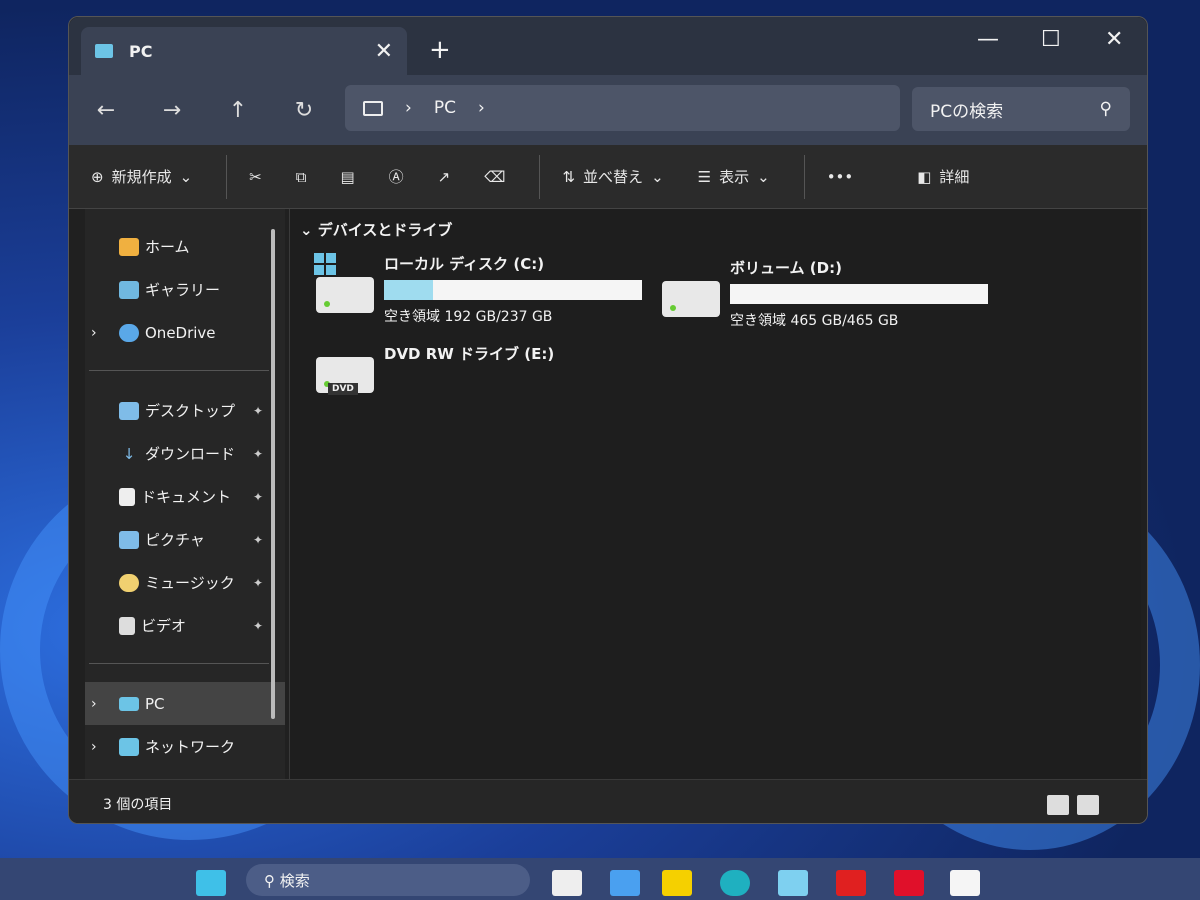  Describe the element at coordinates (786, 268) in the screenshot. I see `drive-name: ボリューム (D:)` at that location.